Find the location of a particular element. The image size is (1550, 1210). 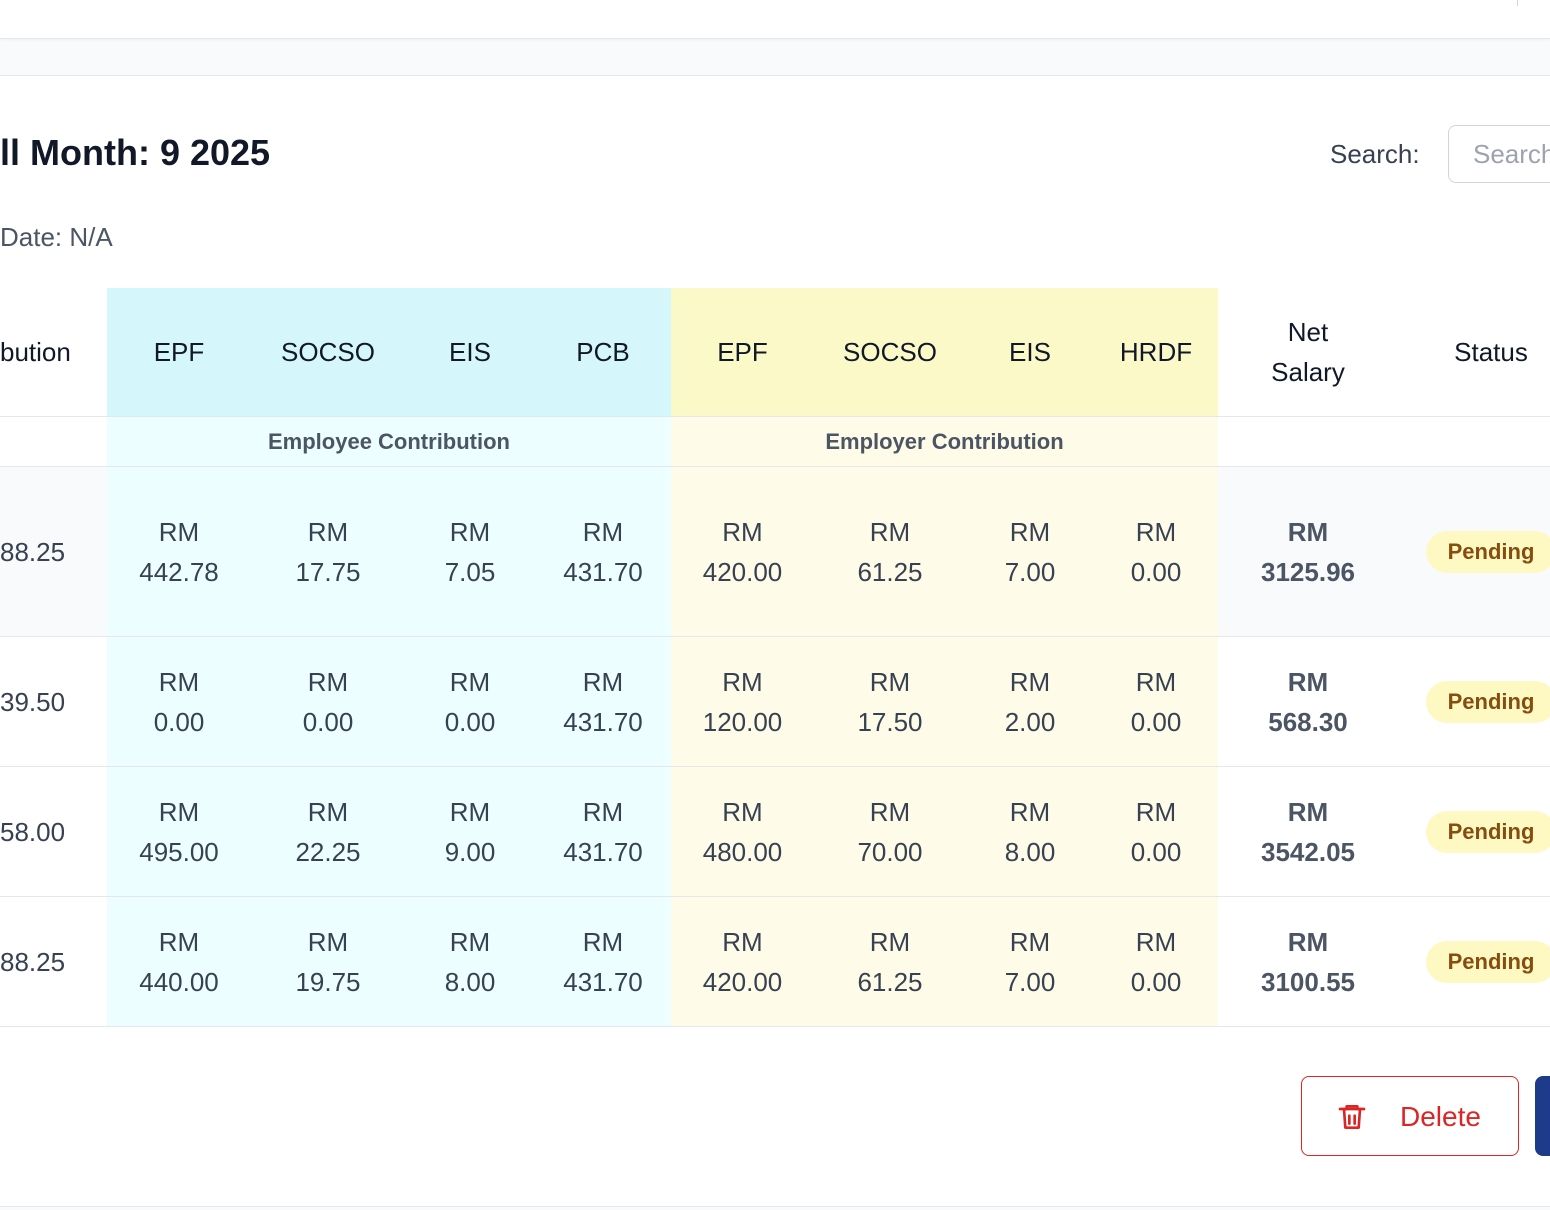

cell-employee-socso: RM 19.75 is located at coordinates (328, 961).